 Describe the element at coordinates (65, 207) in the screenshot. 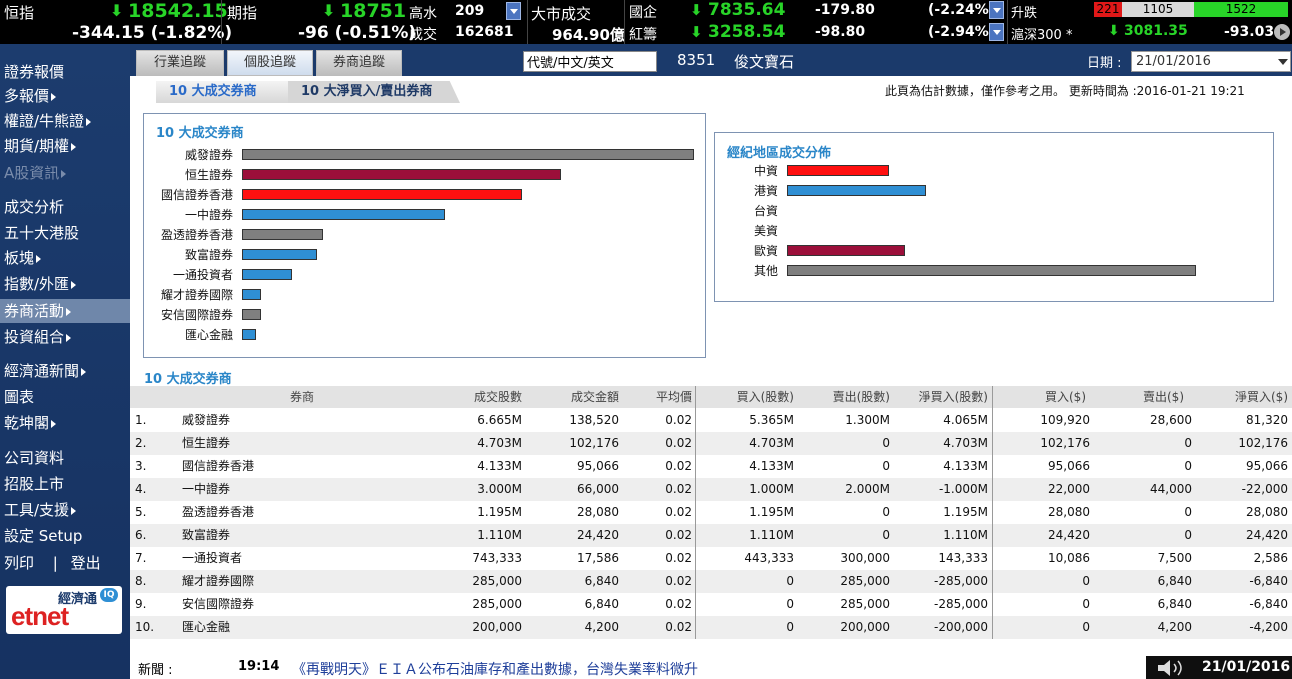

I see `sidebar-item: 成交分析` at that location.